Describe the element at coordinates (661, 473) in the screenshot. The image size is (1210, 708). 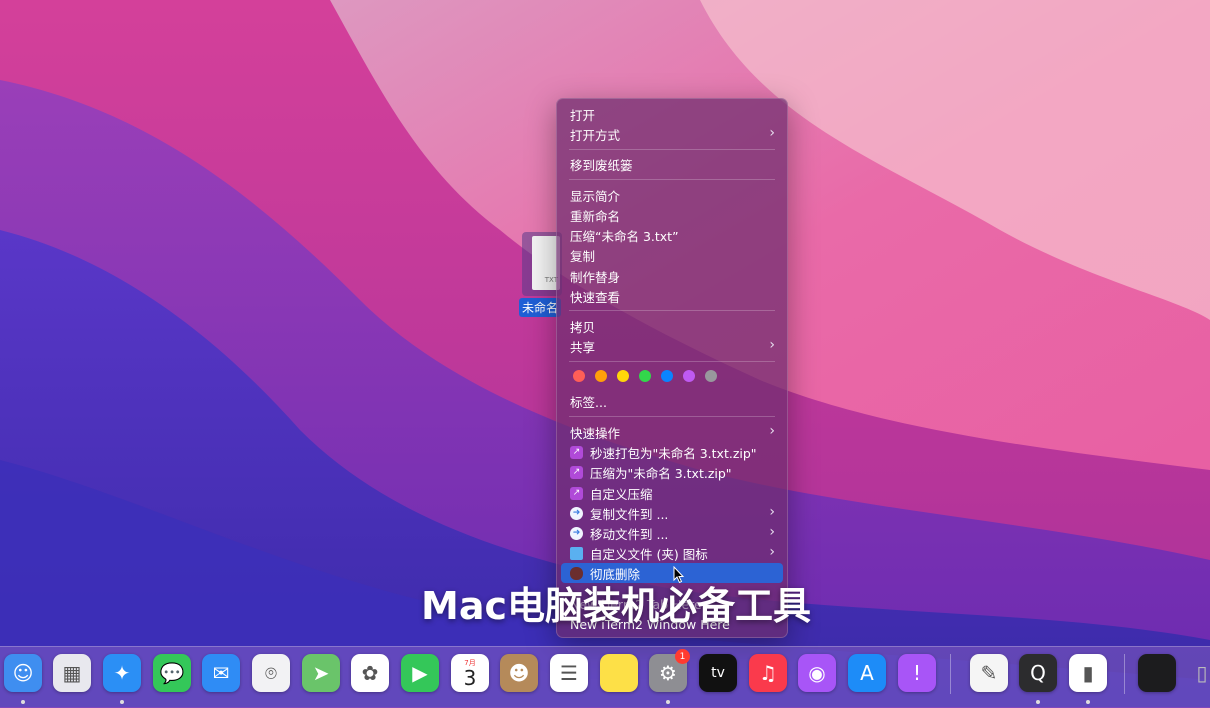
I see `menu-item-label: 压缩为"未命名 3.txt.zip"` at that location.